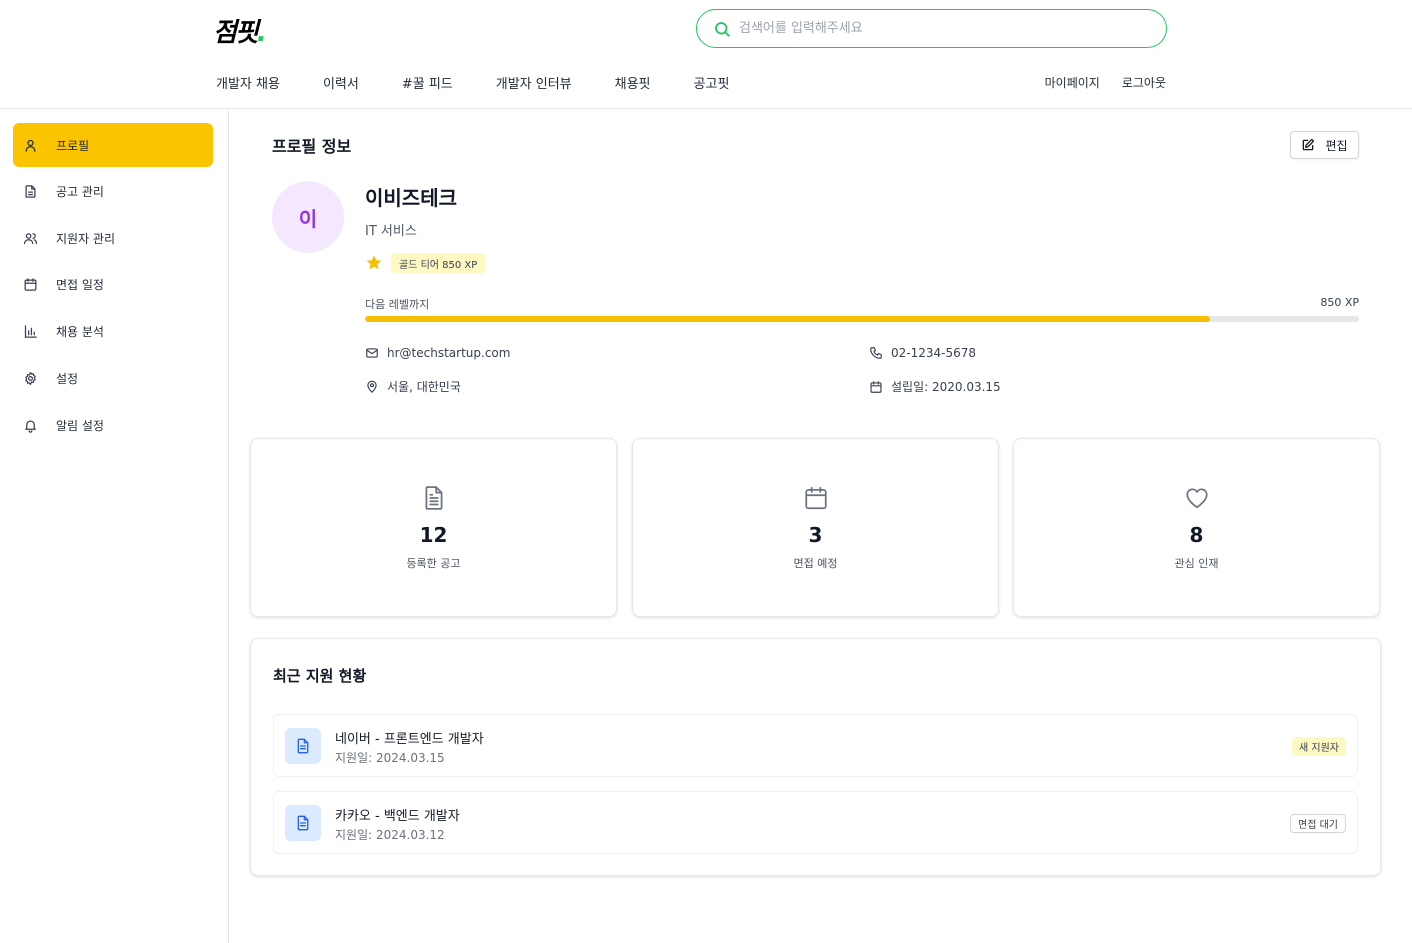 Image resolution: width=1412 pixels, height=943 pixels. What do you see at coordinates (80, 425) in the screenshot?
I see `sidebar-item-label: 알림 설정` at bounding box center [80, 425].